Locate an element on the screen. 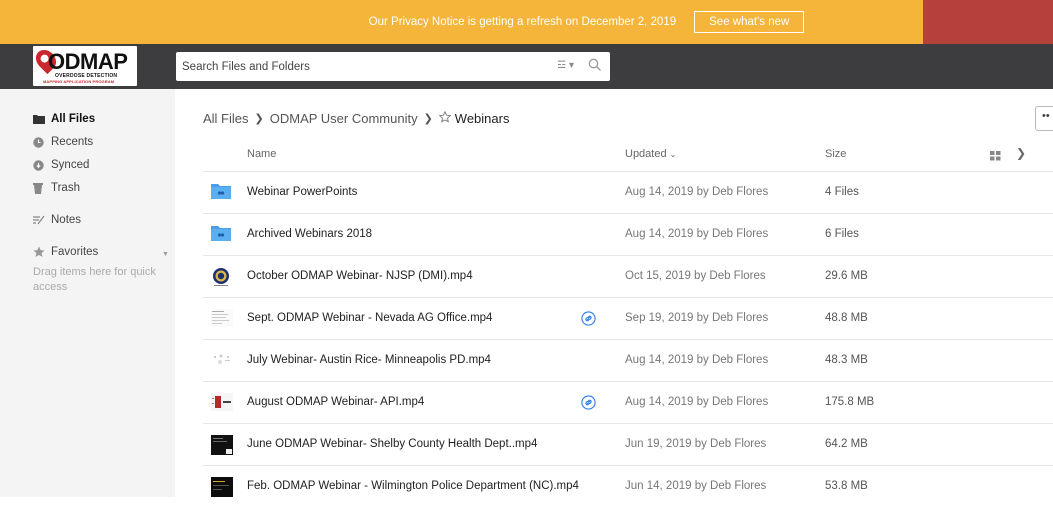 This screenshot has width=1053, height=507. item-size: 29.6 MB is located at coordinates (846, 276).